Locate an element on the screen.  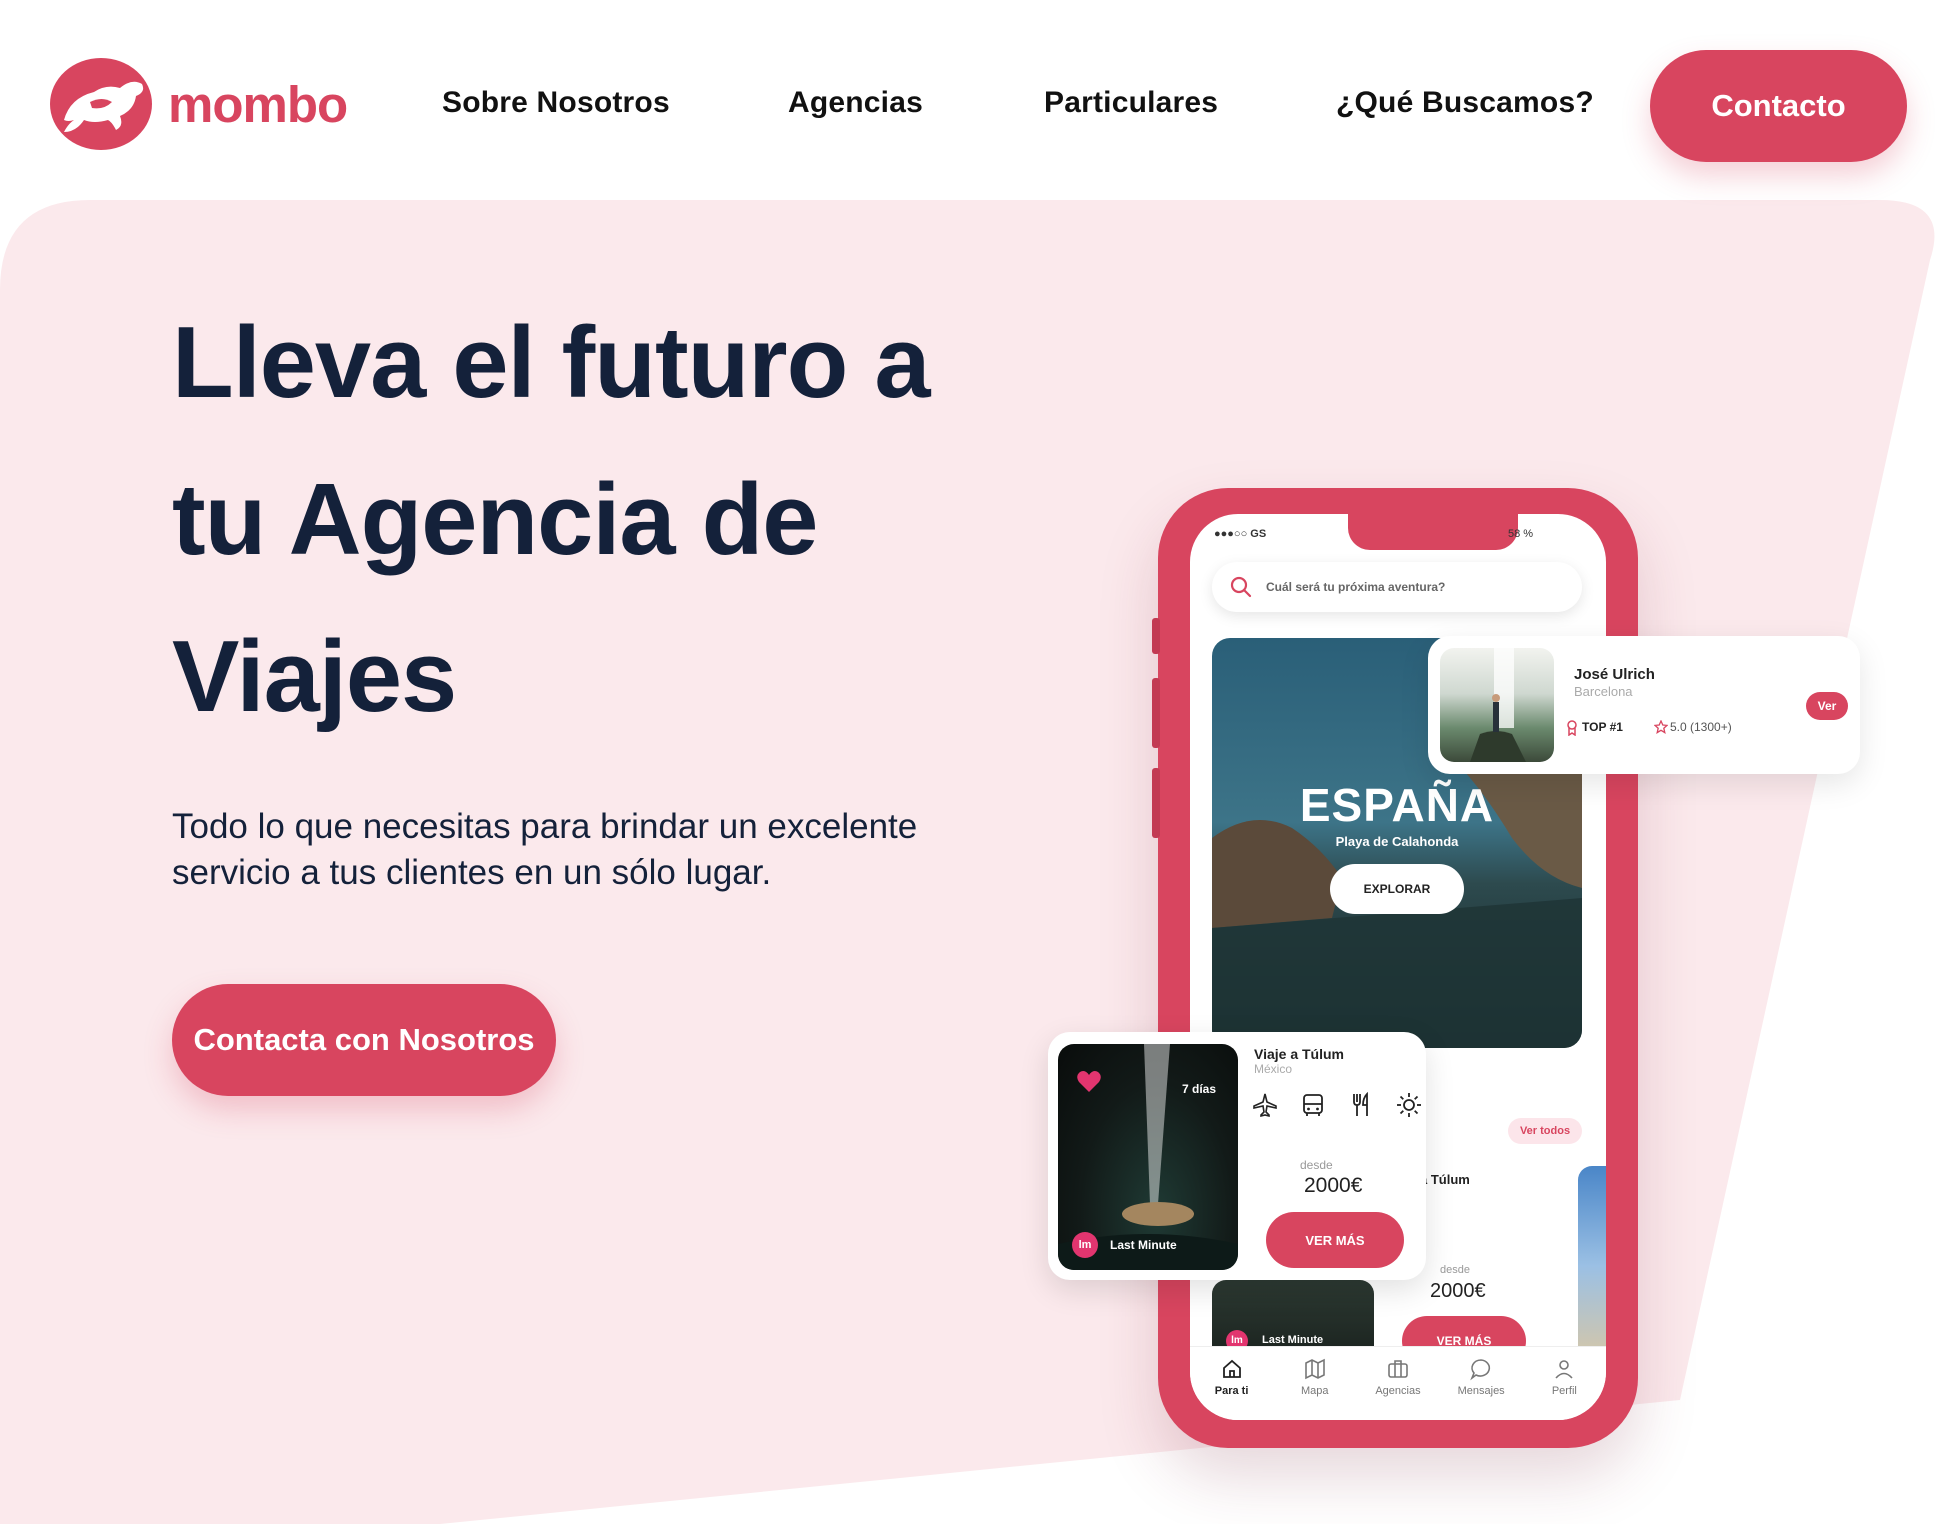
explore-button: EXPLORAR is located at coordinates (1397, 889).